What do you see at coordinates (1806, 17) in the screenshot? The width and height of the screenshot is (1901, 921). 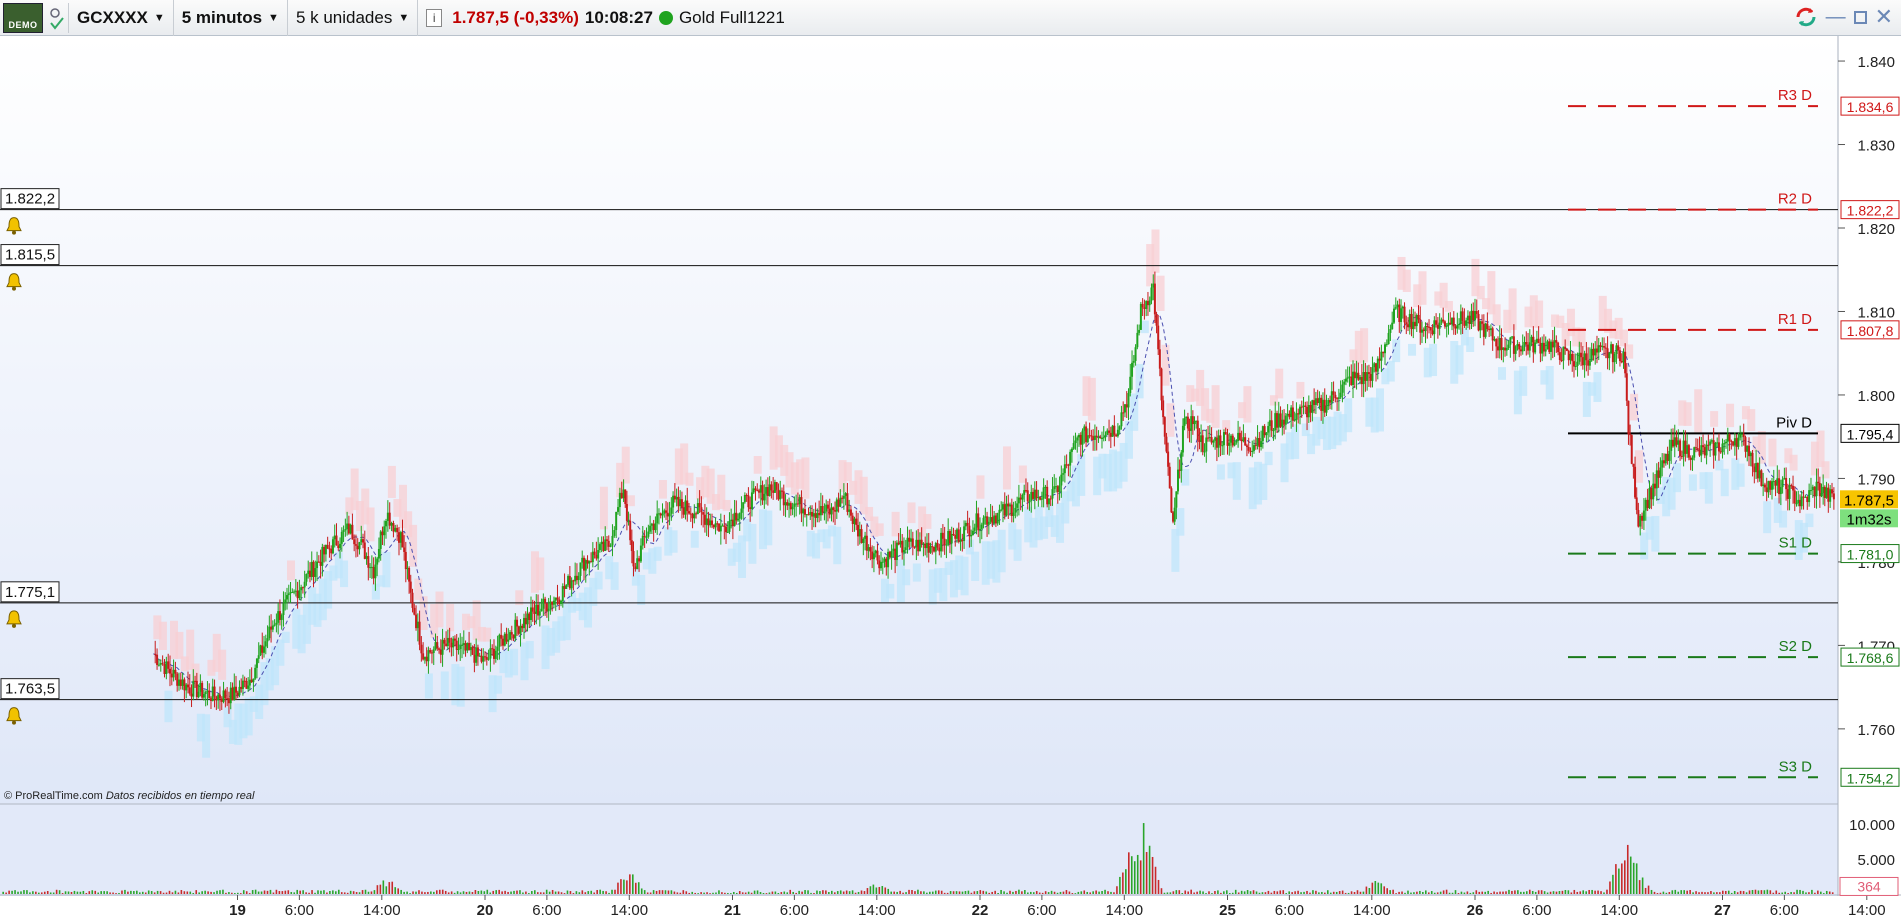 I see `sync-icon` at bounding box center [1806, 17].